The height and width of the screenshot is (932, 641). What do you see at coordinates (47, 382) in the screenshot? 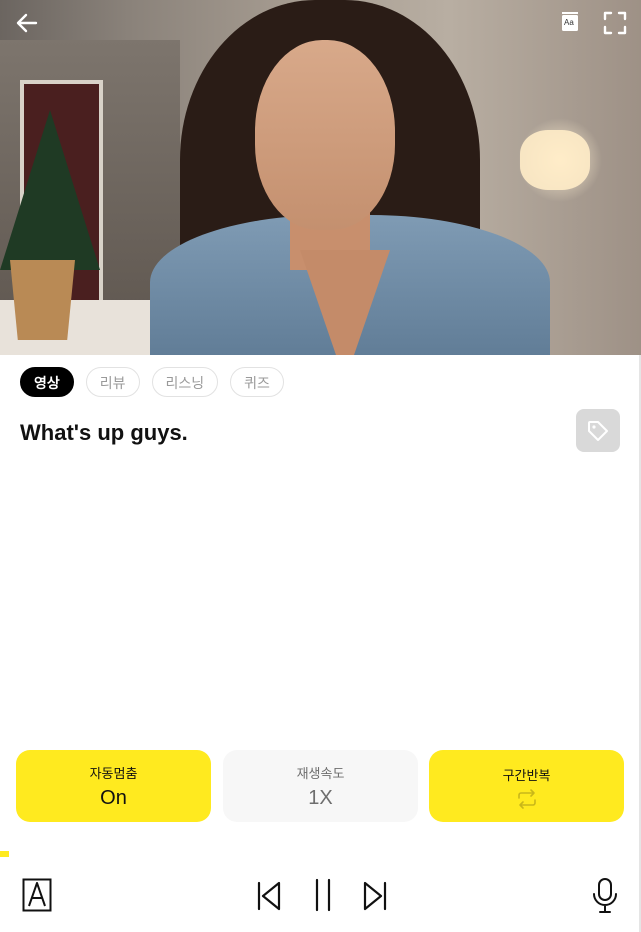
I see `tab-video: 영상` at bounding box center [47, 382].